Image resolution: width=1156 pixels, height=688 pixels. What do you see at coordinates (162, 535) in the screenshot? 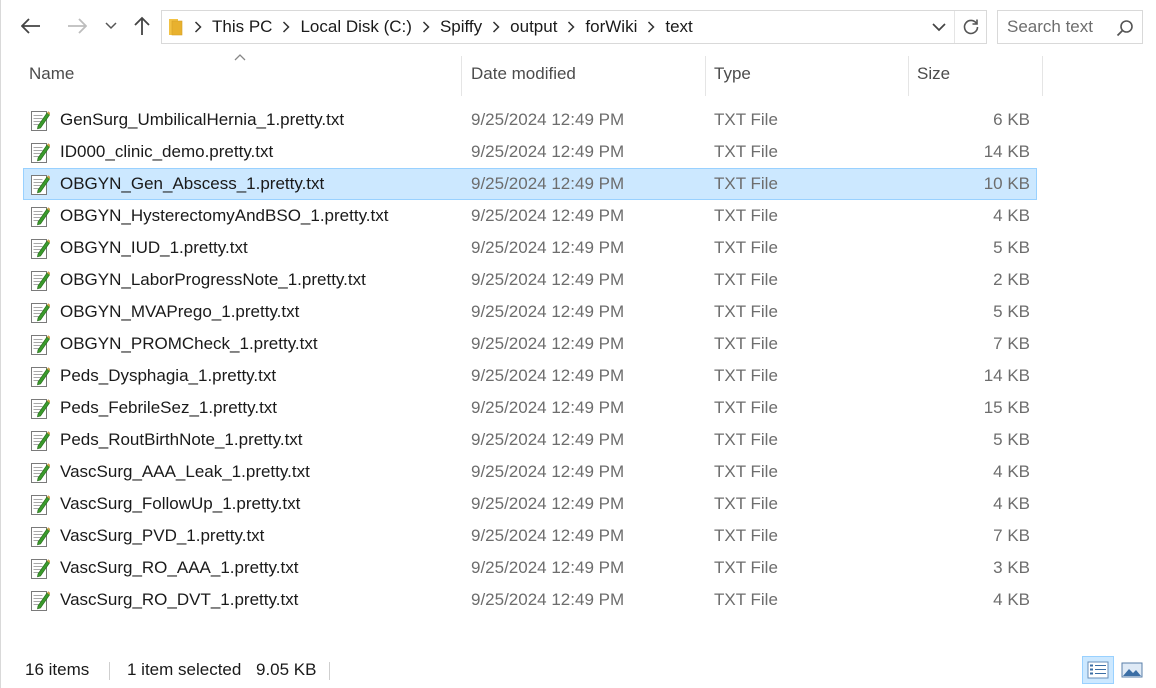
I see `file-name: VascSurg_PVD_1.pretty.txt` at bounding box center [162, 535].